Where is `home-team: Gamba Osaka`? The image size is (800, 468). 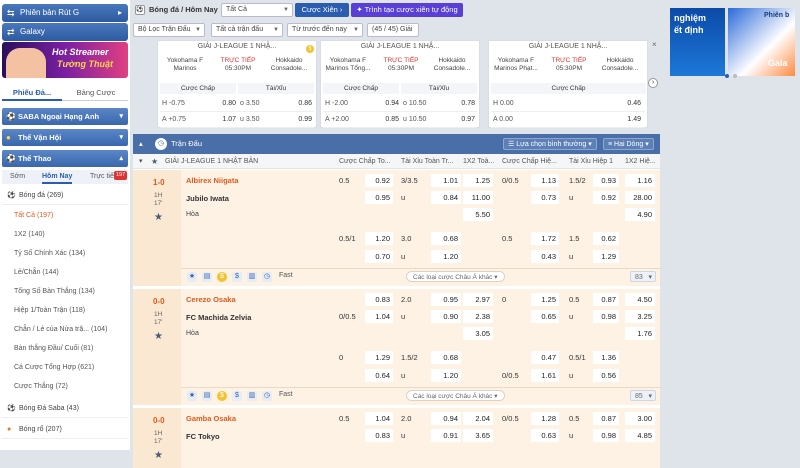
home-team: Gamba Osaka is located at coordinates (211, 418).